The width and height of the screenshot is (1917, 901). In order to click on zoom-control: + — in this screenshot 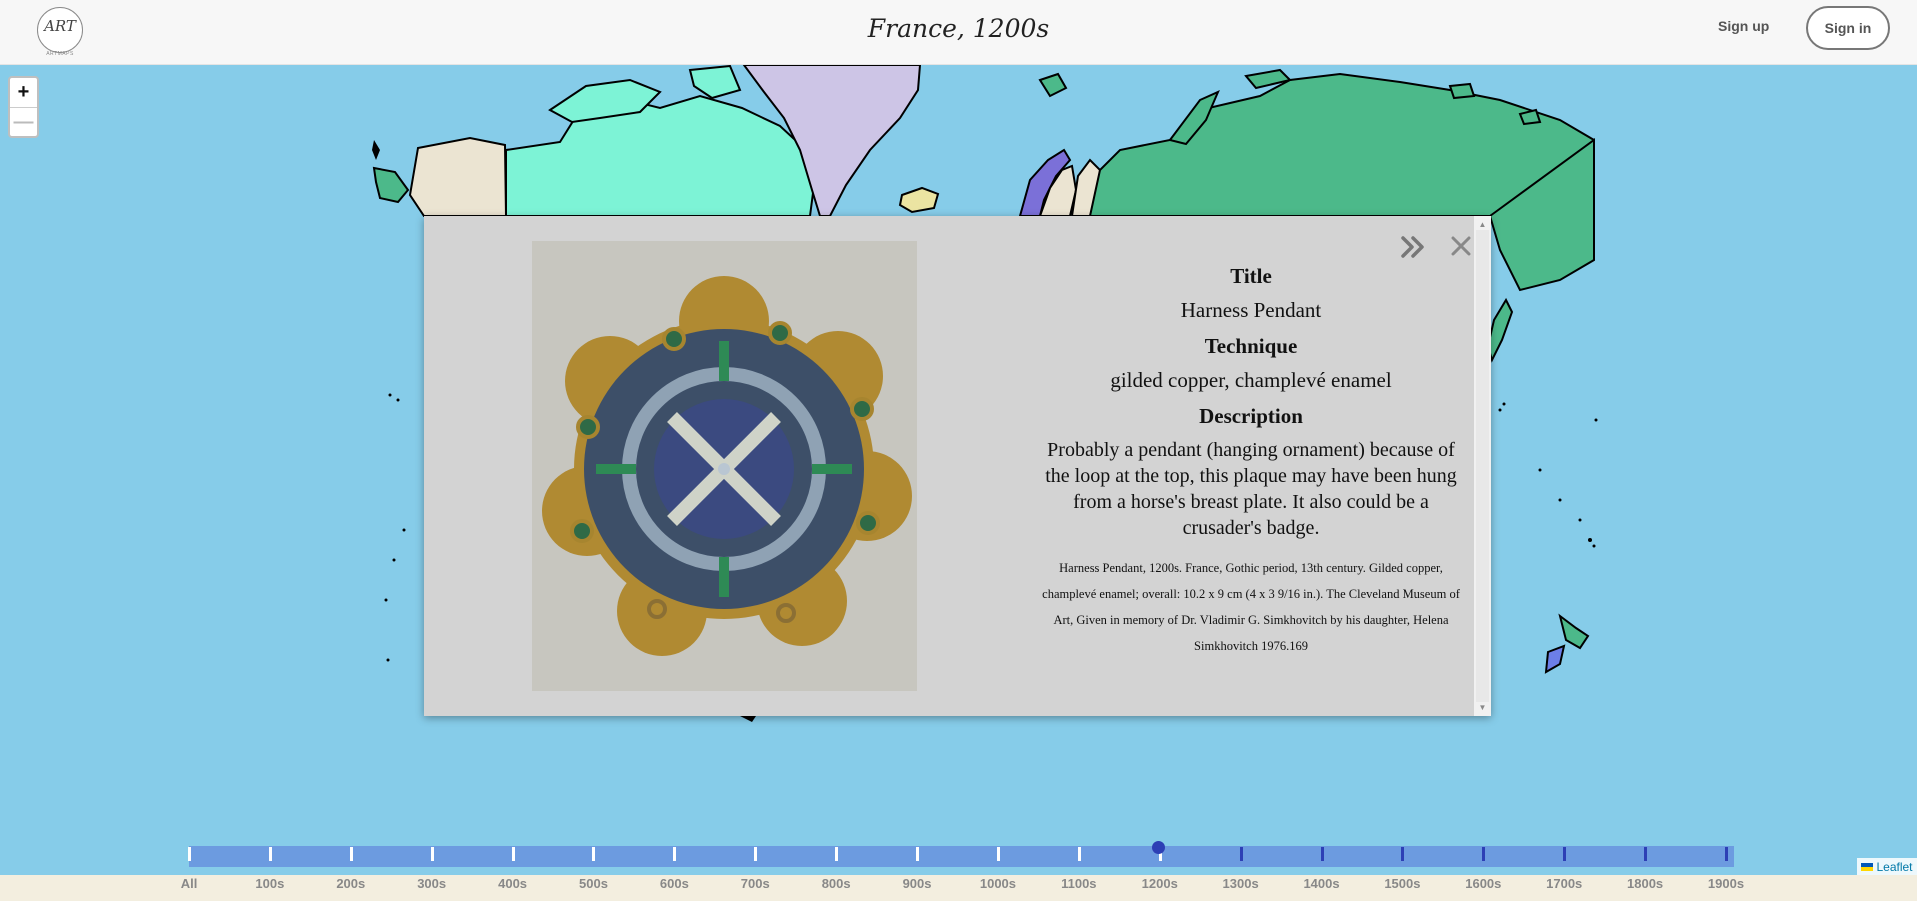, I will do `click(23, 107)`.